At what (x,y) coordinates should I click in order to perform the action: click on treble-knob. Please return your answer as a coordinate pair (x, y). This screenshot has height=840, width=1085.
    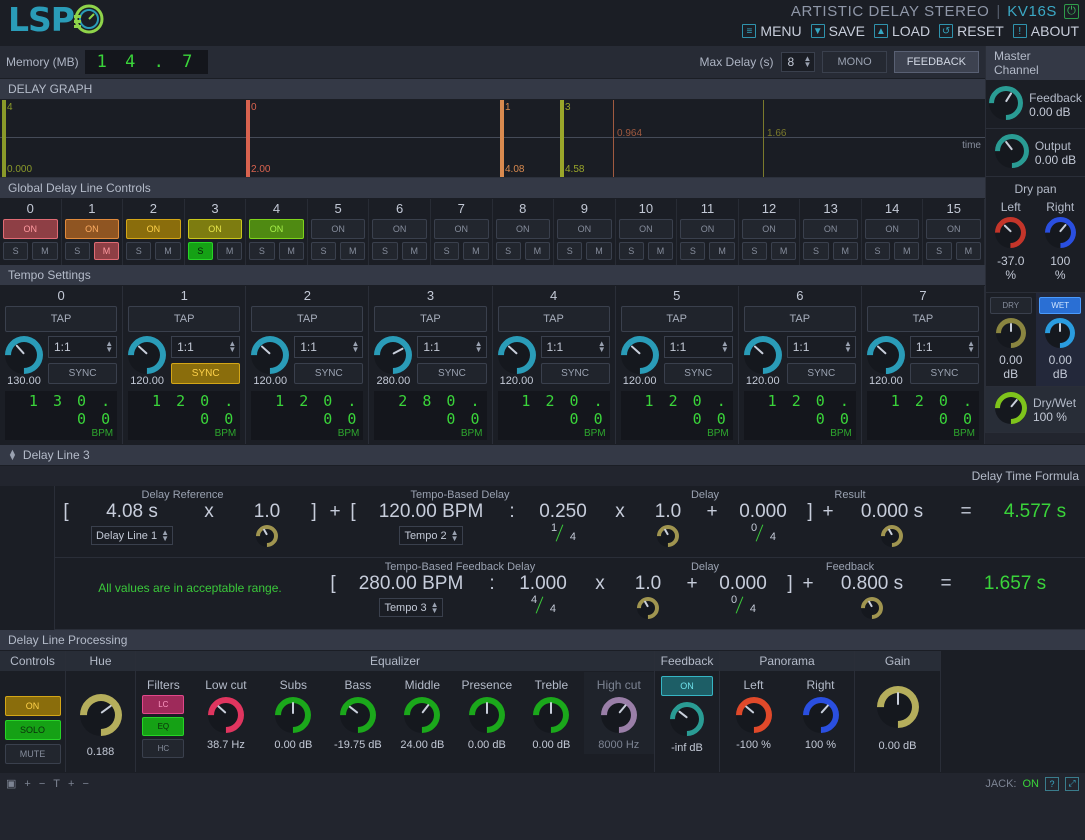
    Looking at the image, I should click on (551, 715).